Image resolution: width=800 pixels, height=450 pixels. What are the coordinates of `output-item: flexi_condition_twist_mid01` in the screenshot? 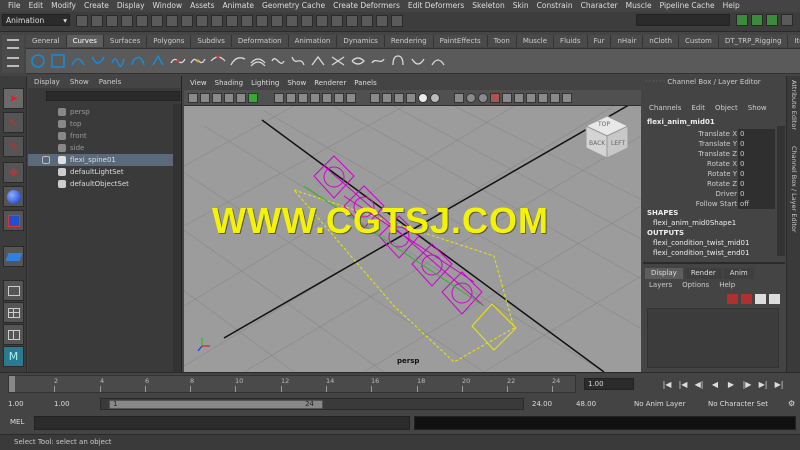 It's located at (701, 243).